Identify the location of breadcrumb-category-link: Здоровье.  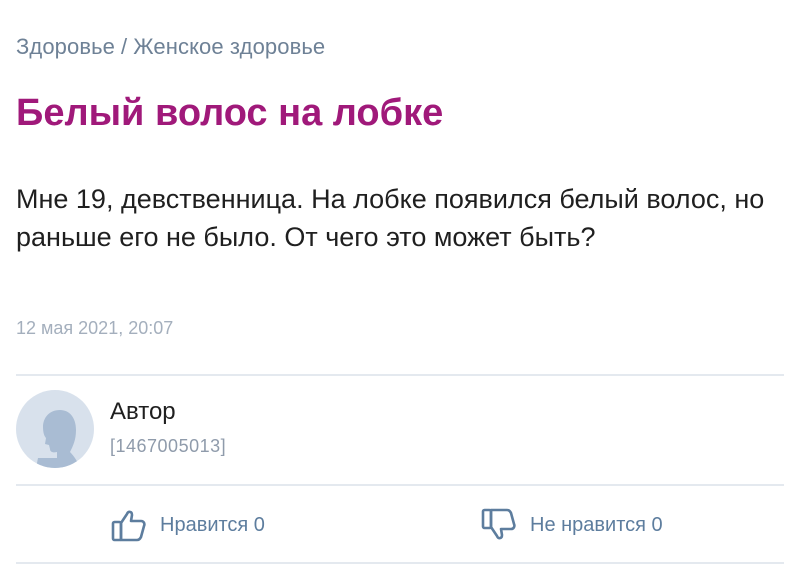
(65, 46).